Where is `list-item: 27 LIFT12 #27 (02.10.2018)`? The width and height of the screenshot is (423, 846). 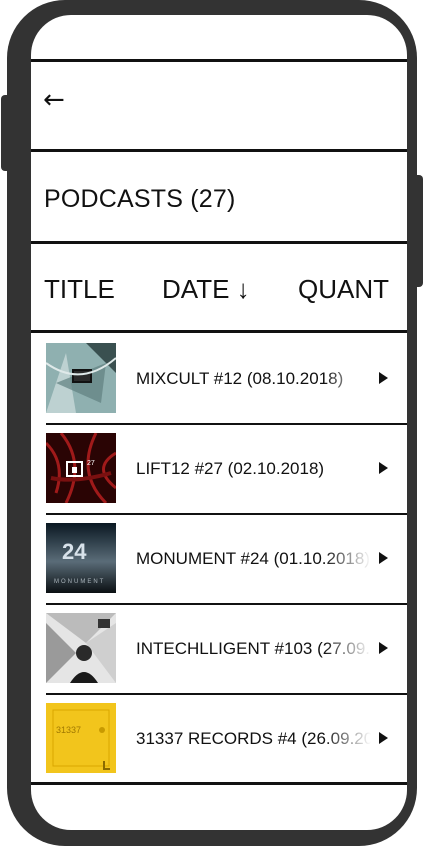 list-item: 27 LIFT12 #27 (02.10.2018) is located at coordinates (219, 470).